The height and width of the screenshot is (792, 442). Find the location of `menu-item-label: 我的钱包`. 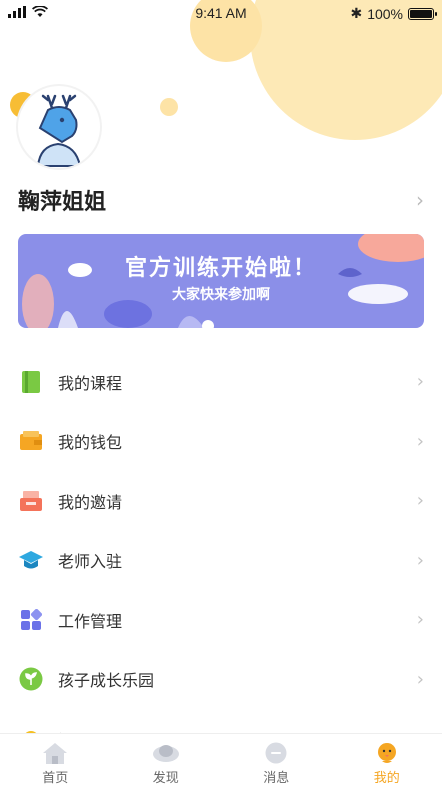

menu-item-label: 我的钱包 is located at coordinates (90, 443).